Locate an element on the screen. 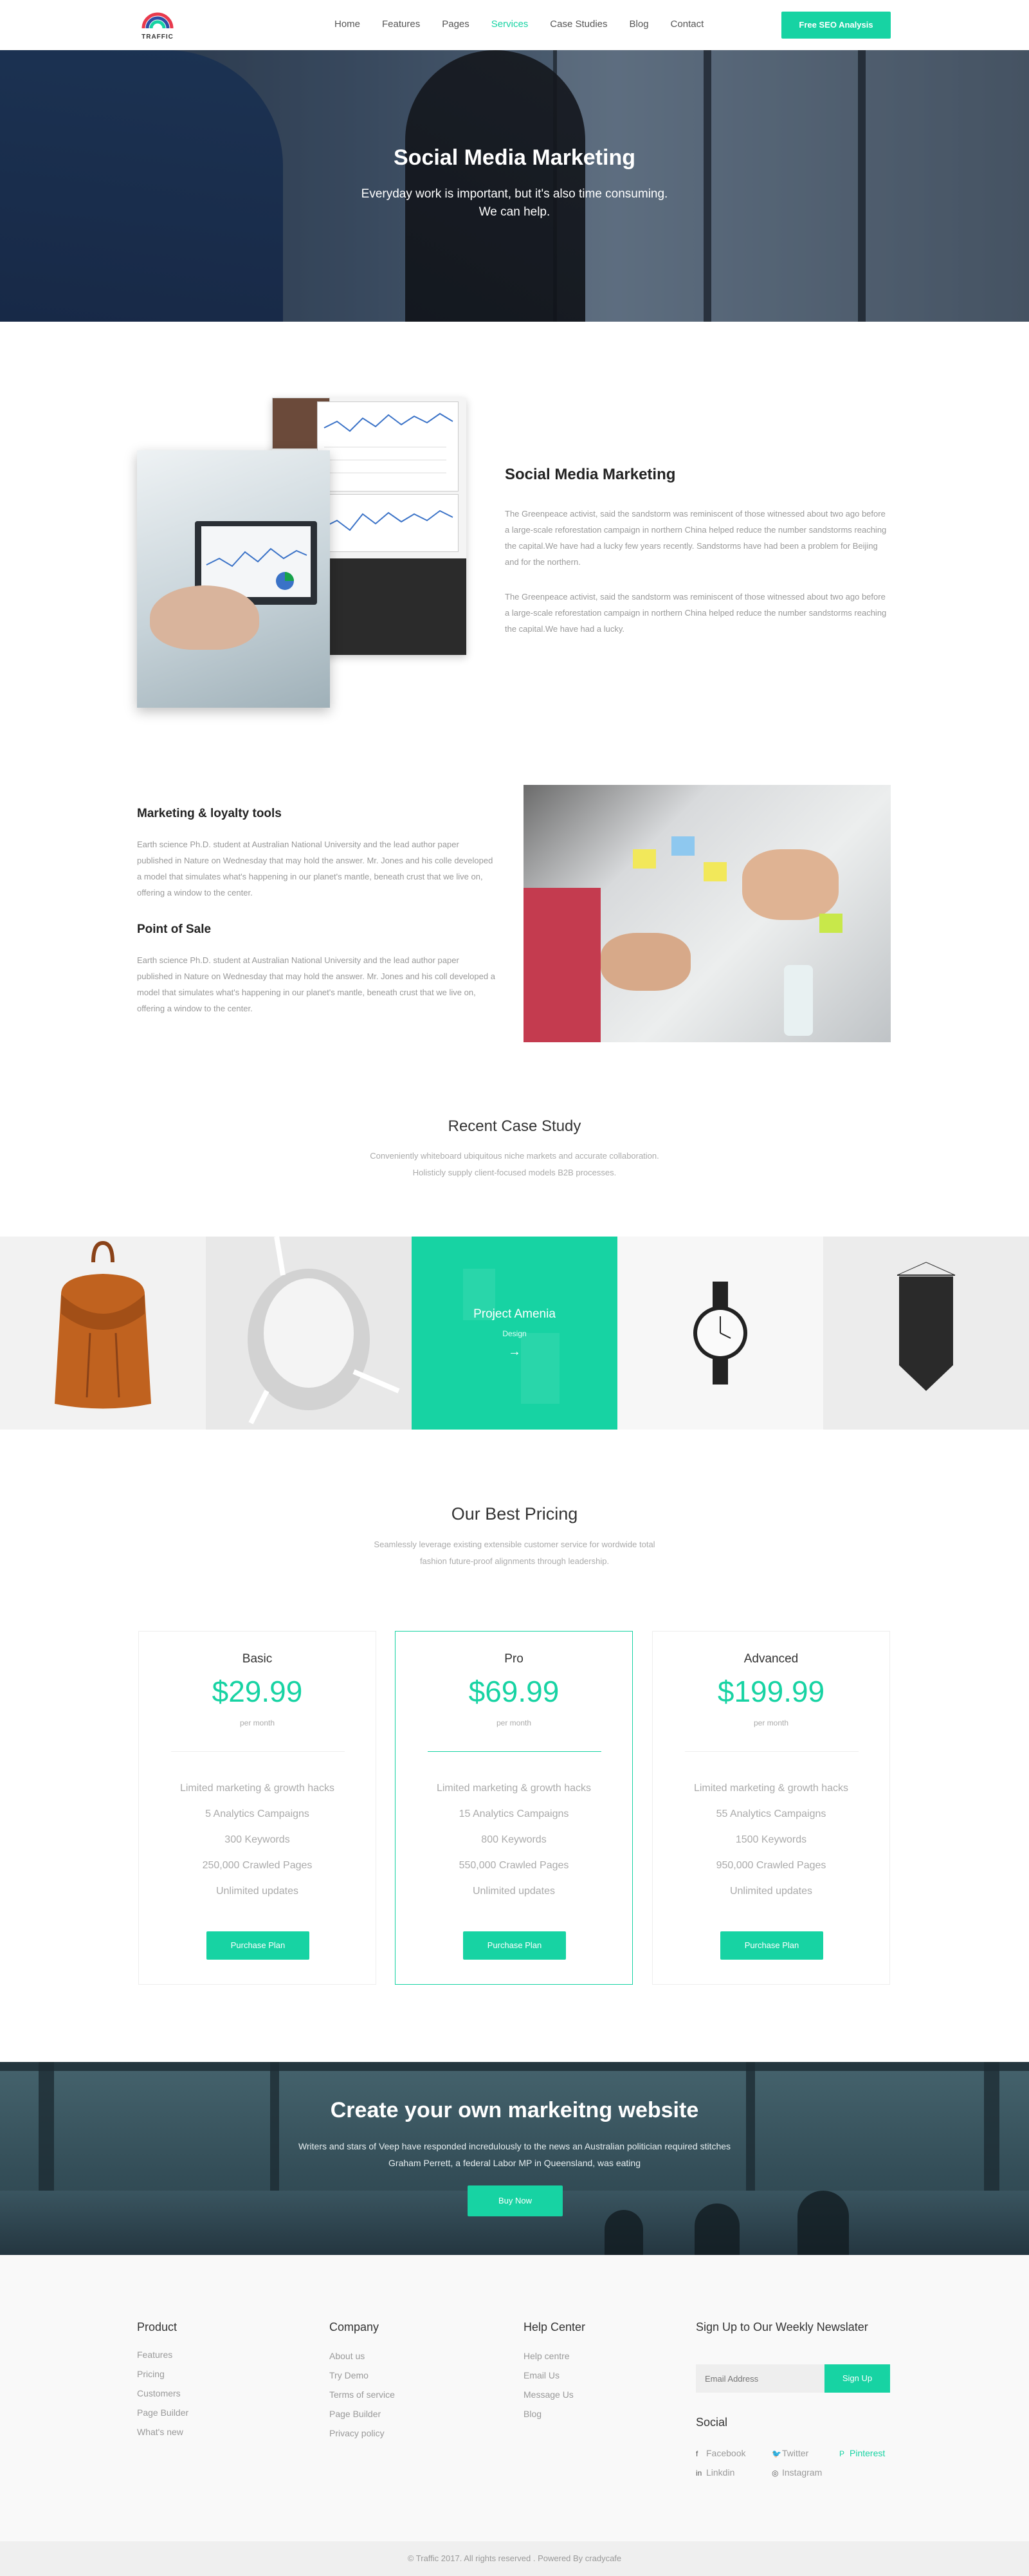  marketing-tools-heading: Marketing & loyalty tools is located at coordinates (209, 813).